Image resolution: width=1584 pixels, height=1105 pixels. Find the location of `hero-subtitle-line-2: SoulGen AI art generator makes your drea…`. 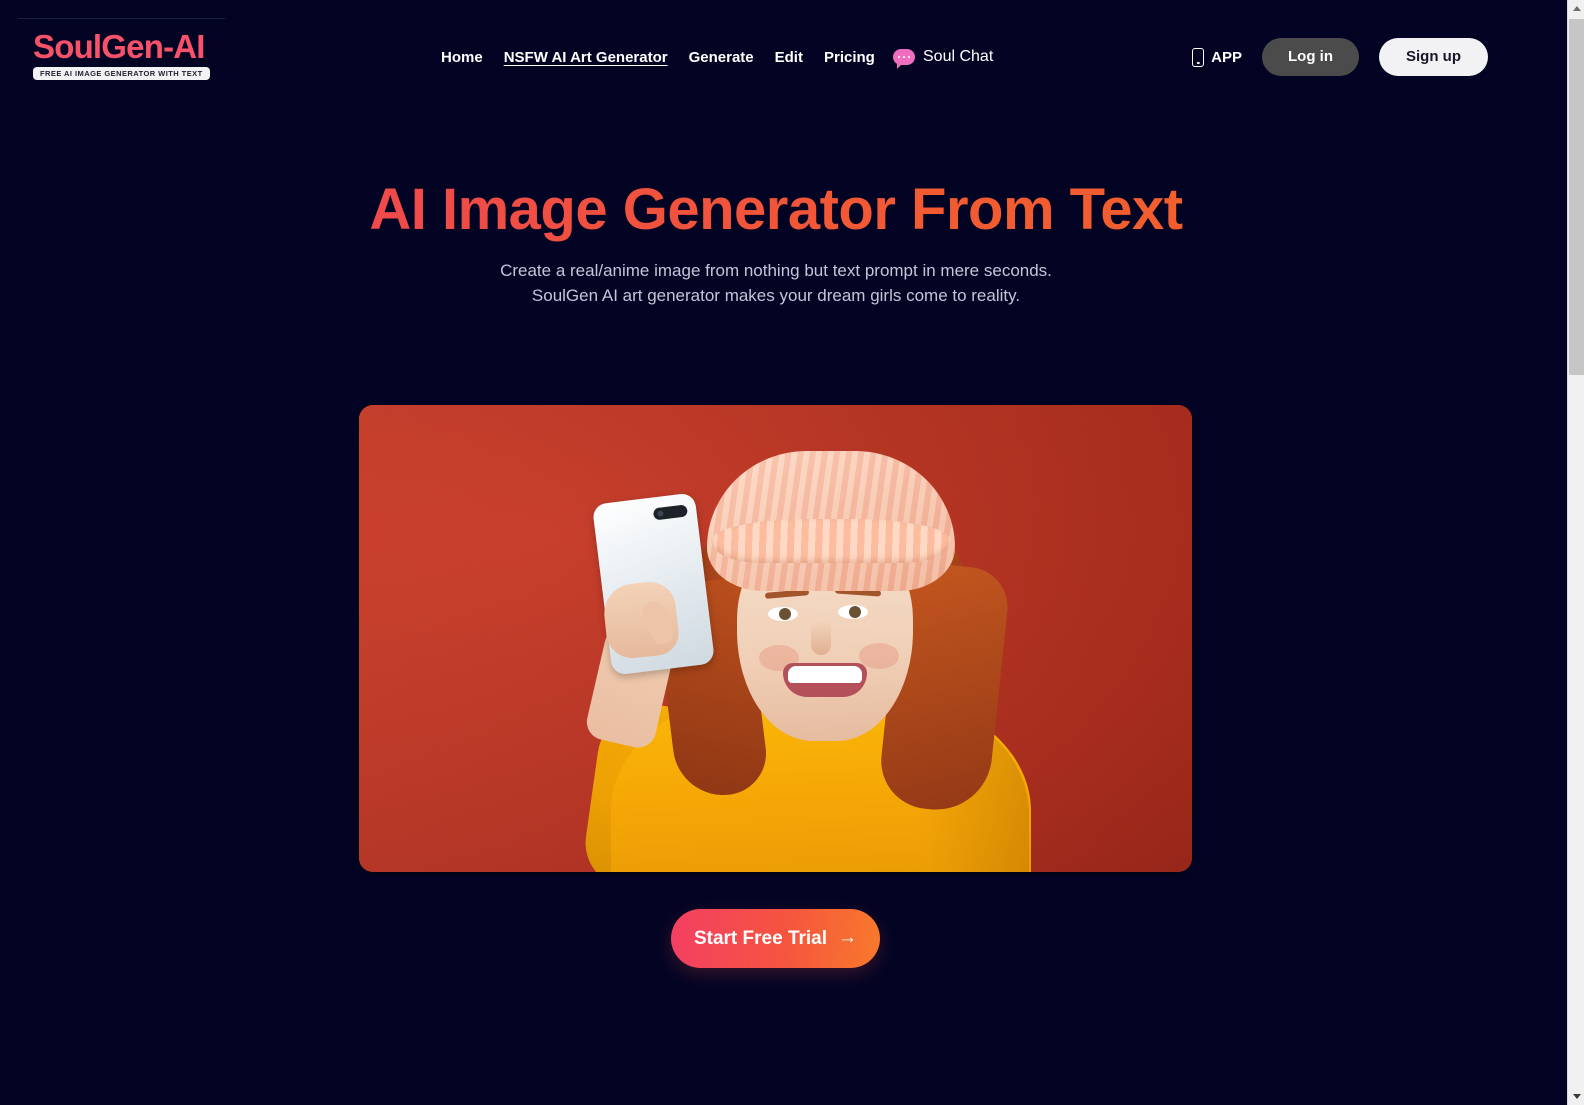

hero-subtitle-line-2: SoulGen AI art generator makes your drea… is located at coordinates (776, 295).